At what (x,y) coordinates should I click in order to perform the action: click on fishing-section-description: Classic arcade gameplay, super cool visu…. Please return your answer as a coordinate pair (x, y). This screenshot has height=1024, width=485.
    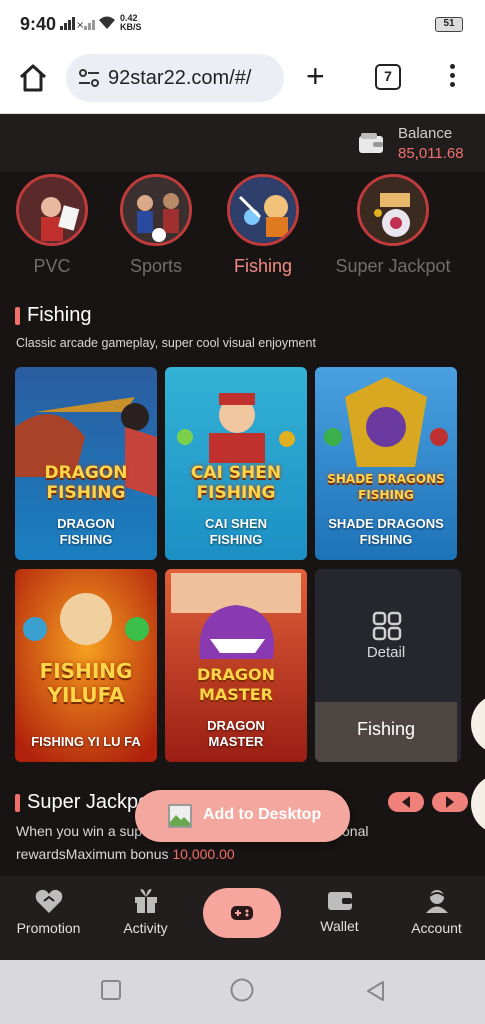
    Looking at the image, I should click on (166, 343).